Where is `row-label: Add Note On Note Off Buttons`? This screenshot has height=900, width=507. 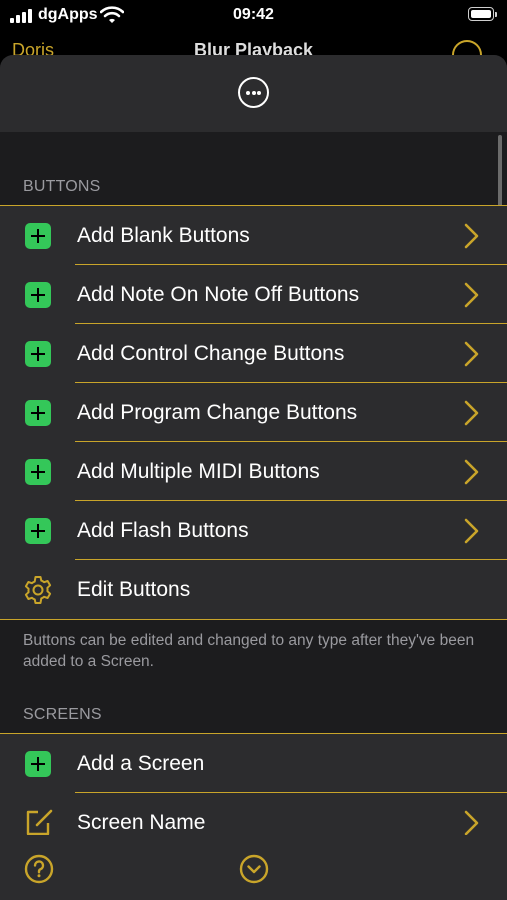 row-label: Add Note On Note Off Buttons is located at coordinates (218, 294).